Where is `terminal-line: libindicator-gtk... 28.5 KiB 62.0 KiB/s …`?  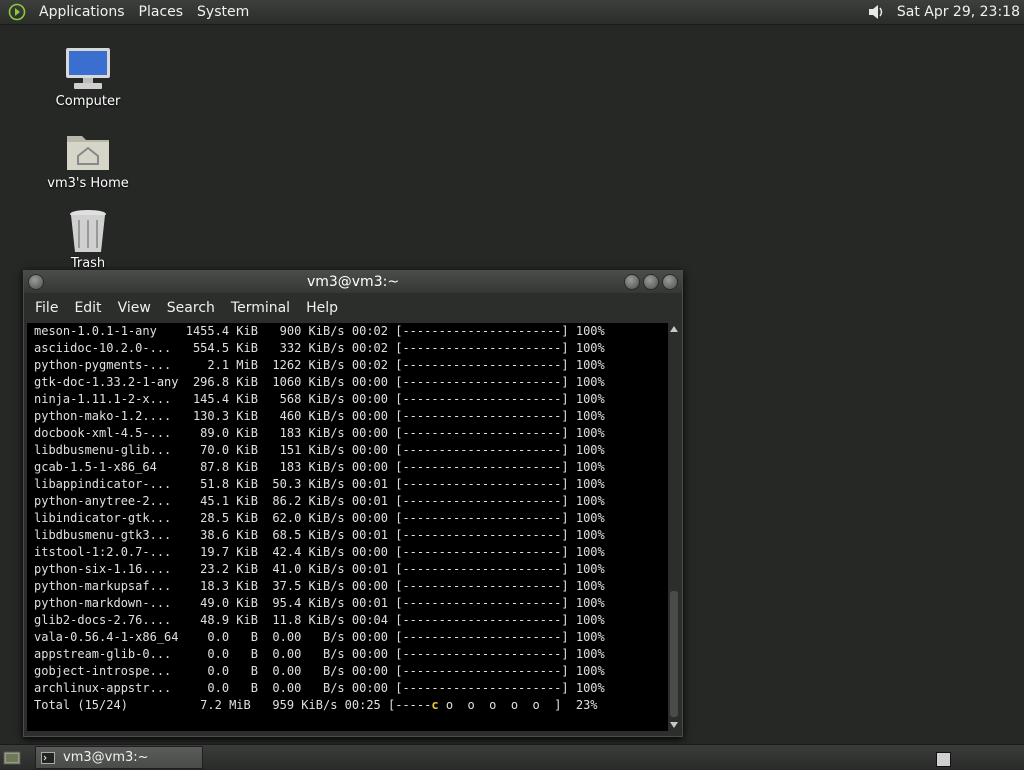
terminal-line: libindicator-gtk... 28.5 KiB 62.0 KiB/s … is located at coordinates (319, 518).